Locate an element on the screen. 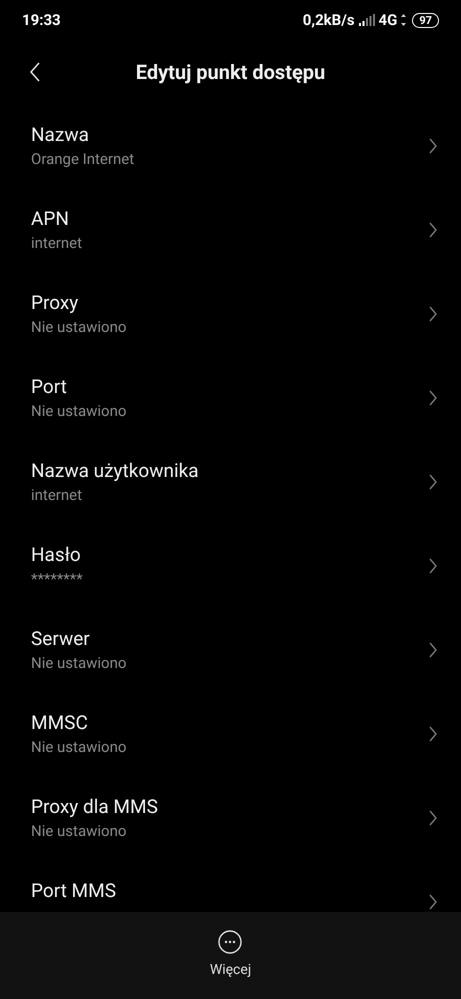 This screenshot has height=999, width=461. settings-item: Port MMS is located at coordinates (230, 886).